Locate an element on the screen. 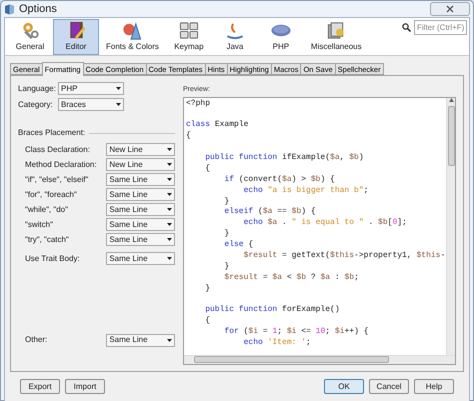 Image resolution: width=474 pixels, height=401 pixels. shapes-icon is located at coordinates (132, 30).